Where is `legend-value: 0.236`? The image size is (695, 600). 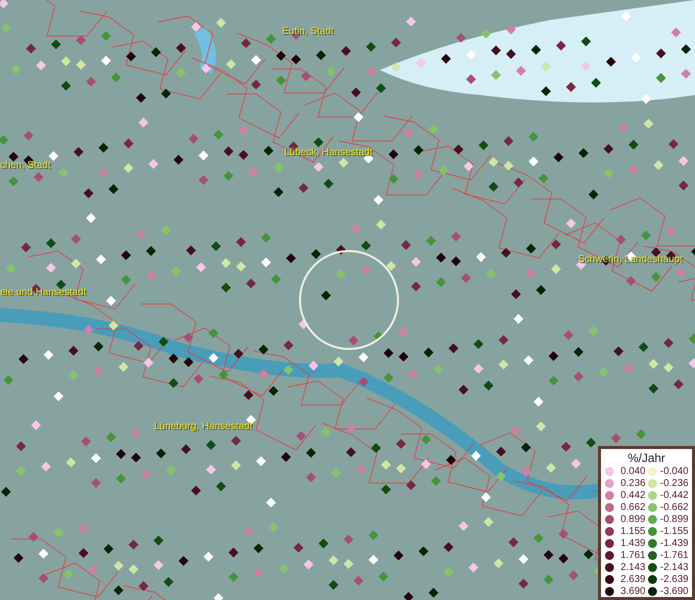 legend-value: 0.236 is located at coordinates (632, 483).